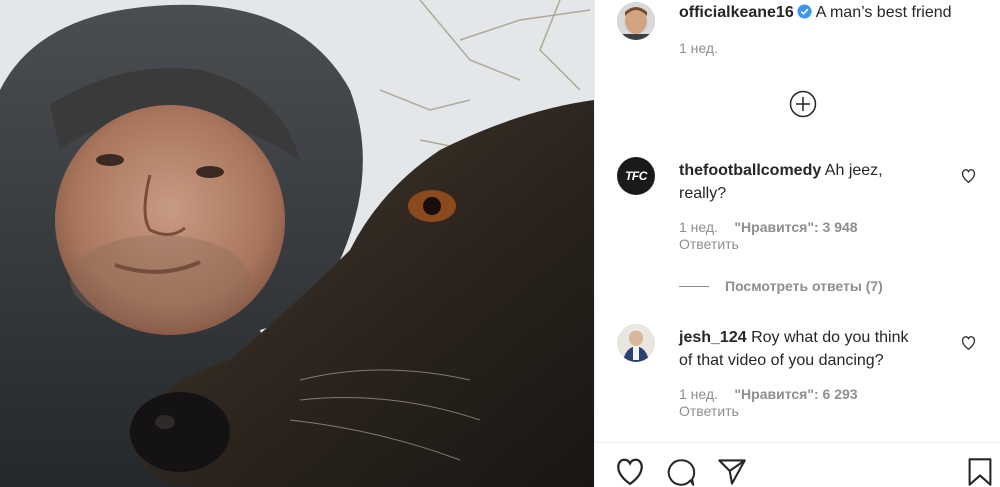 The height and width of the screenshot is (487, 1000). Describe the element at coordinates (814, 182) in the screenshot. I see `comment-body-1: thefootballcomedy Ah jeez, really?` at that location.